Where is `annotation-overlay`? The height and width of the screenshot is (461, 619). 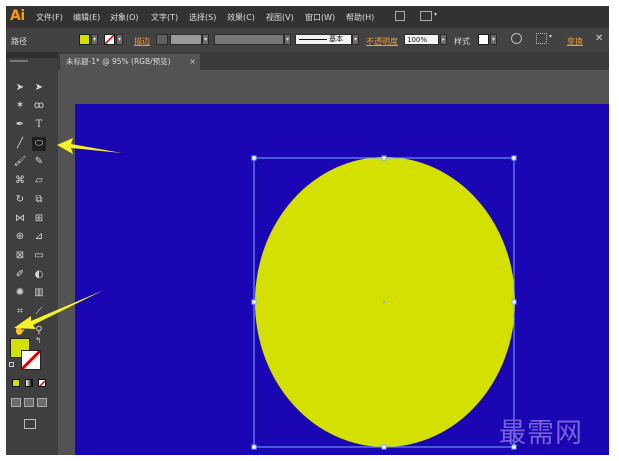 annotation-overlay is located at coordinates (68, 233).